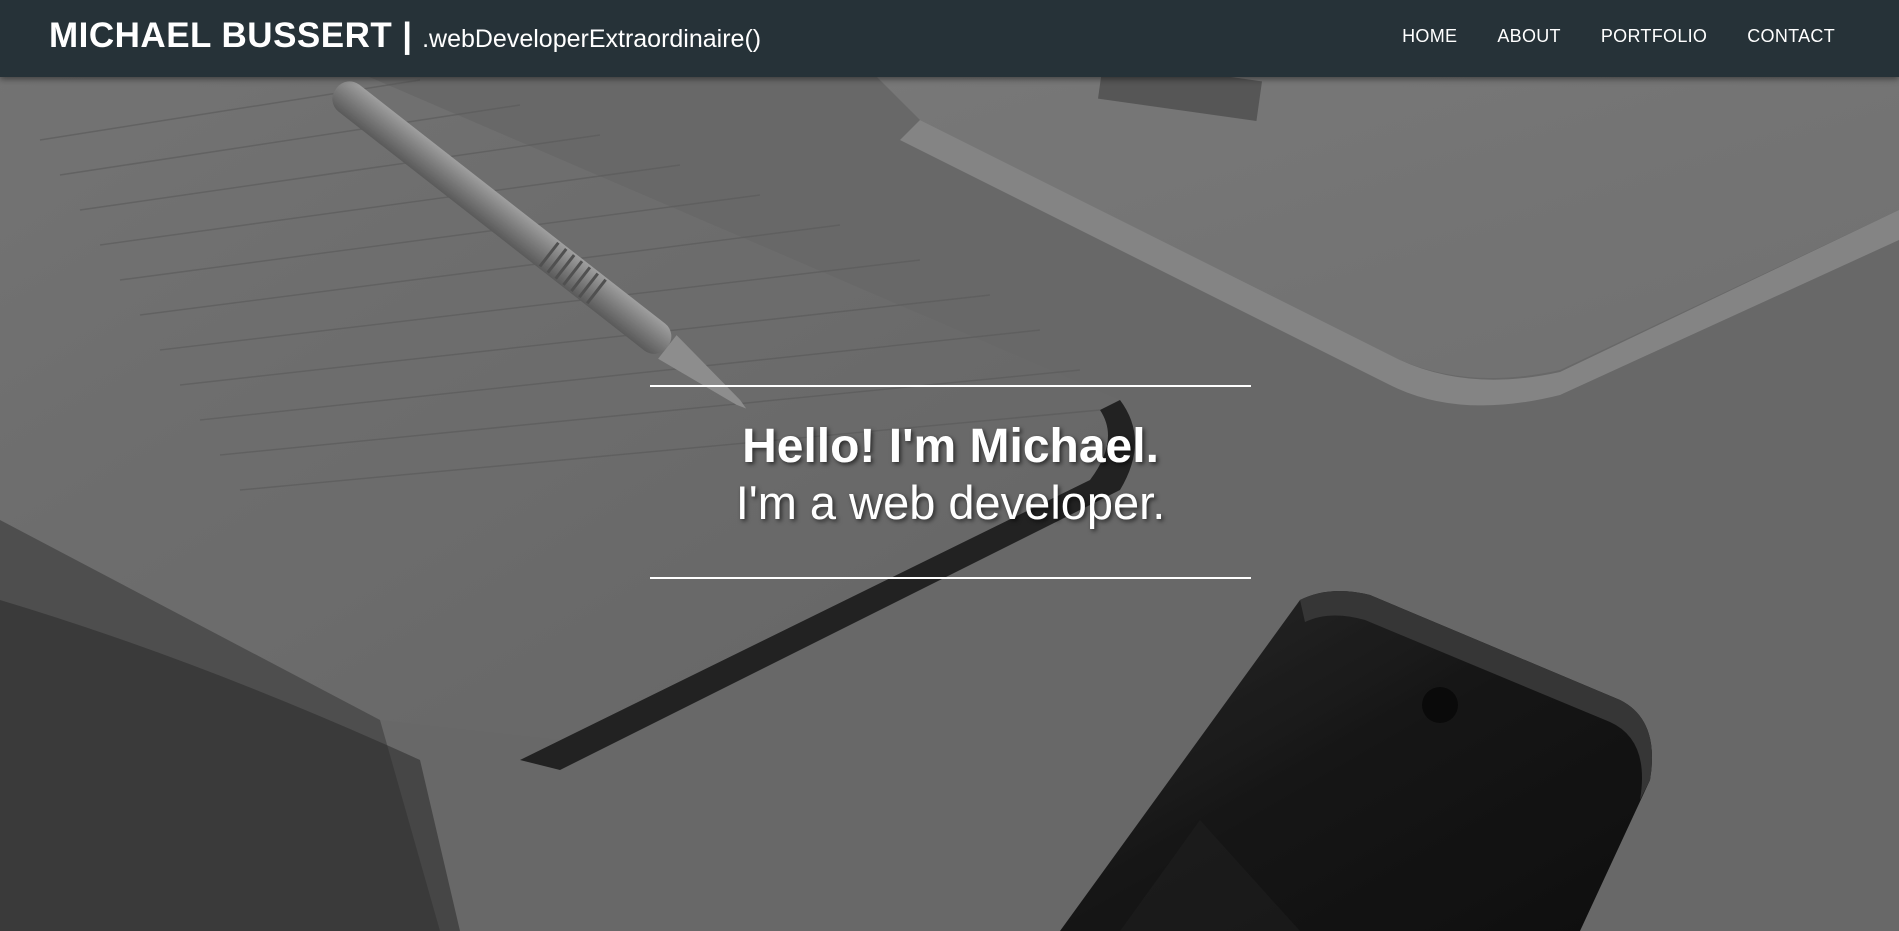 This screenshot has height=931, width=1899. I want to click on nav-portfolio-link: PORTFOLIO, so click(1654, 36).